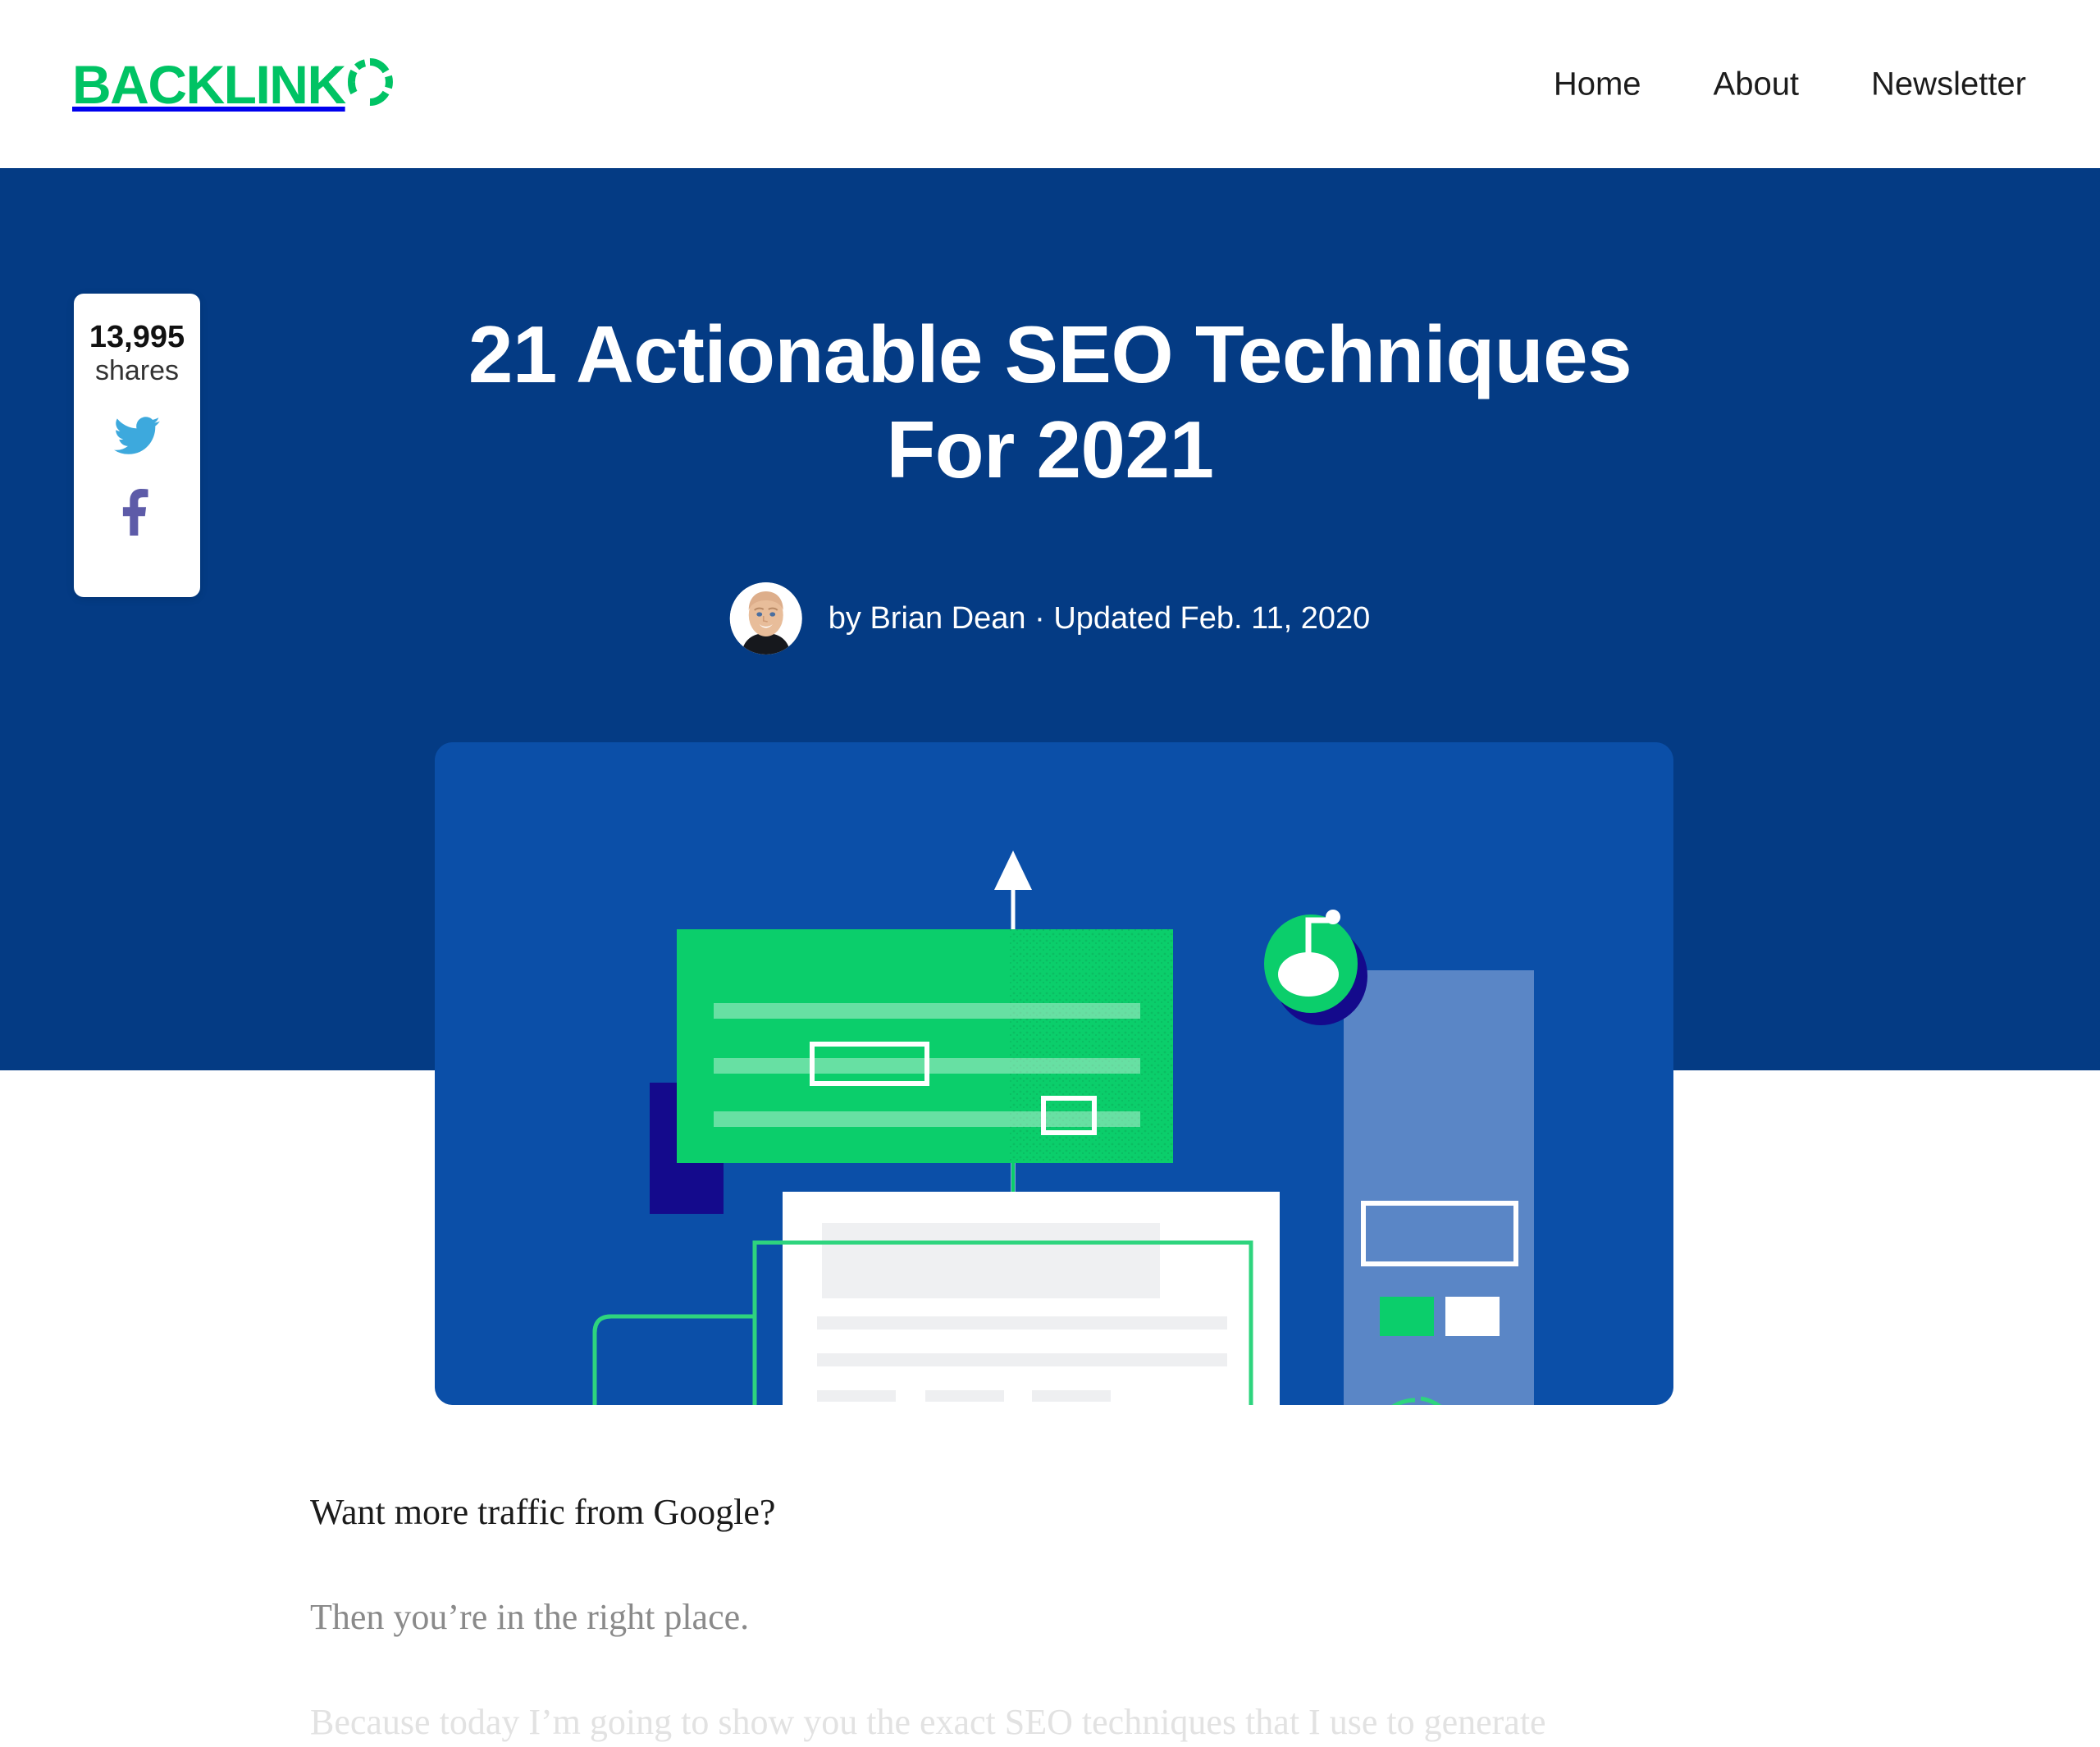  I want to click on nav-item-newsletter: Newsletter, so click(1949, 84).